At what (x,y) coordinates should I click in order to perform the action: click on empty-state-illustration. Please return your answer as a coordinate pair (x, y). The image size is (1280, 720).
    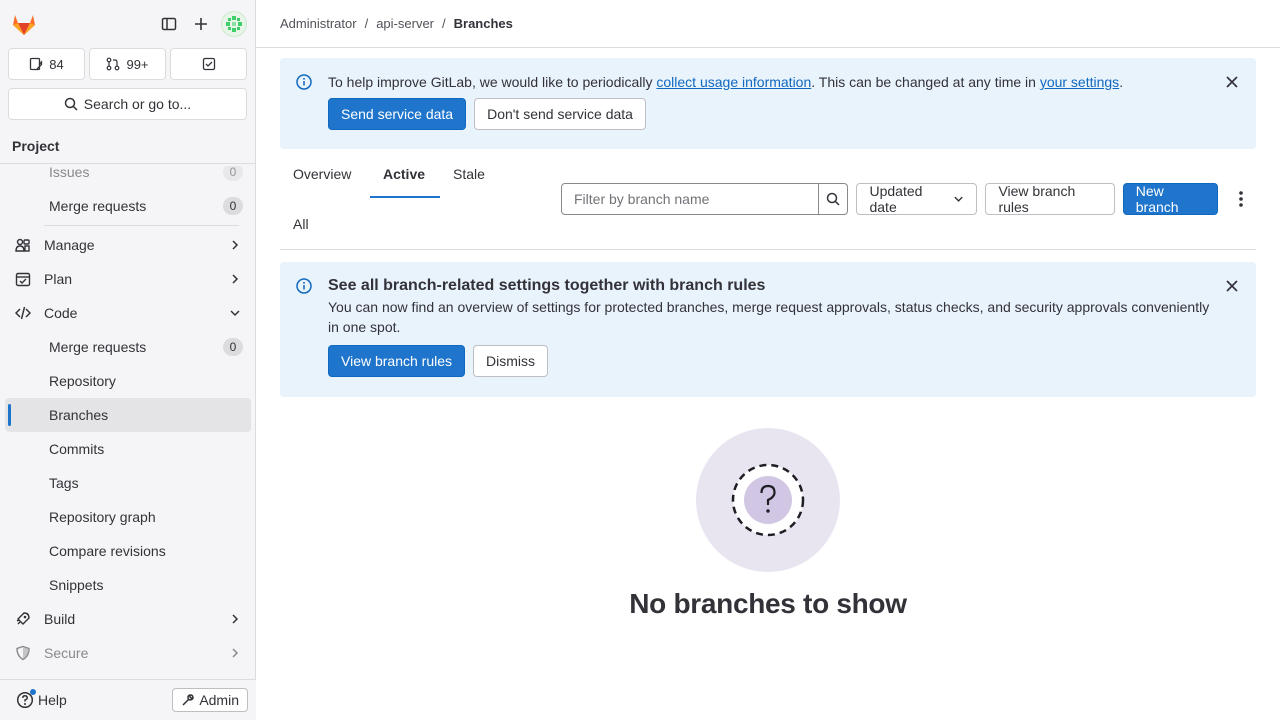
    Looking at the image, I should click on (768, 500).